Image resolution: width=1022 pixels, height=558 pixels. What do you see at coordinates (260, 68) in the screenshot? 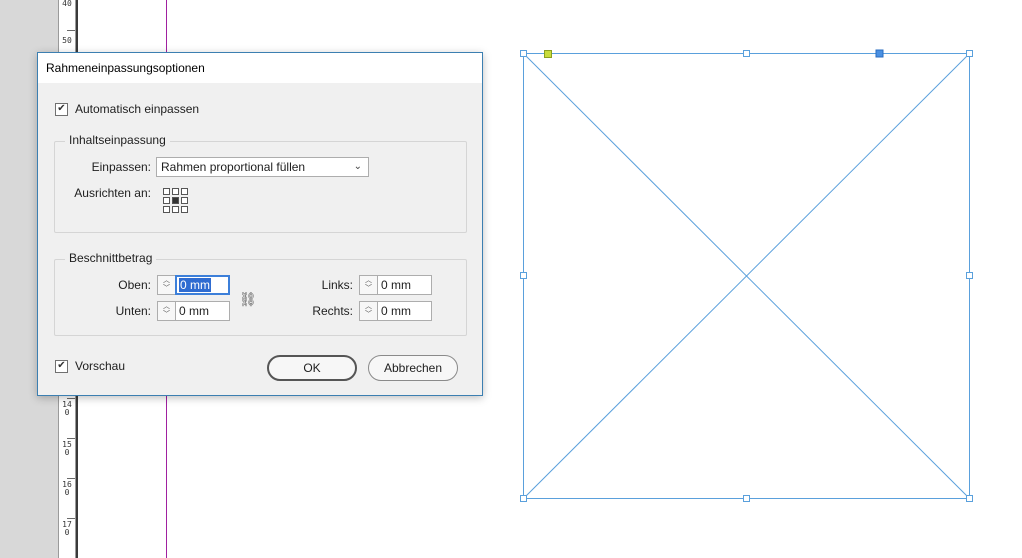
I see `dialog-titlebar: Rahmeneinpassungsoptionen` at bounding box center [260, 68].